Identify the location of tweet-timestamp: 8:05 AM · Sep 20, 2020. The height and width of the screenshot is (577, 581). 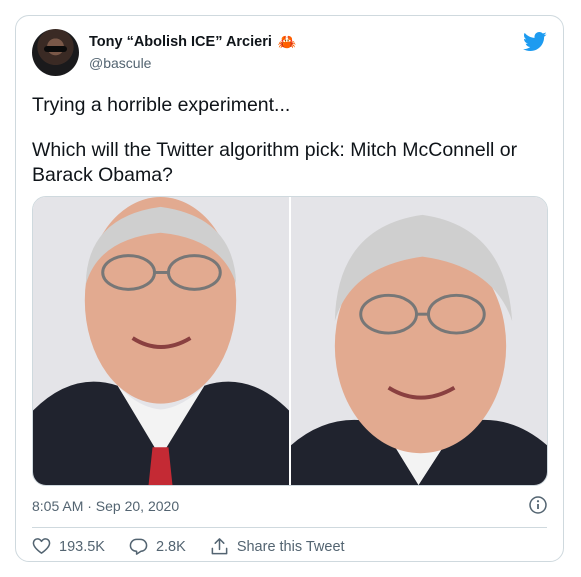
(105, 506).